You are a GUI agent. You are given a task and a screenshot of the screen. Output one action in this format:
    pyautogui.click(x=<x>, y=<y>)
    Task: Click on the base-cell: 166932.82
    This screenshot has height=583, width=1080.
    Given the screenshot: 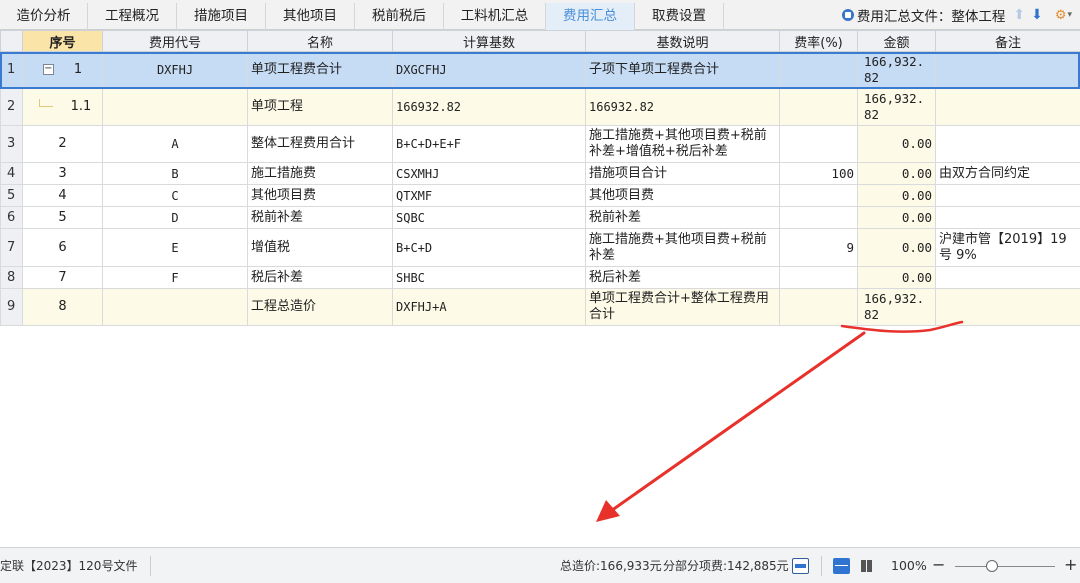 What is the action you would take?
    pyautogui.click(x=489, y=107)
    